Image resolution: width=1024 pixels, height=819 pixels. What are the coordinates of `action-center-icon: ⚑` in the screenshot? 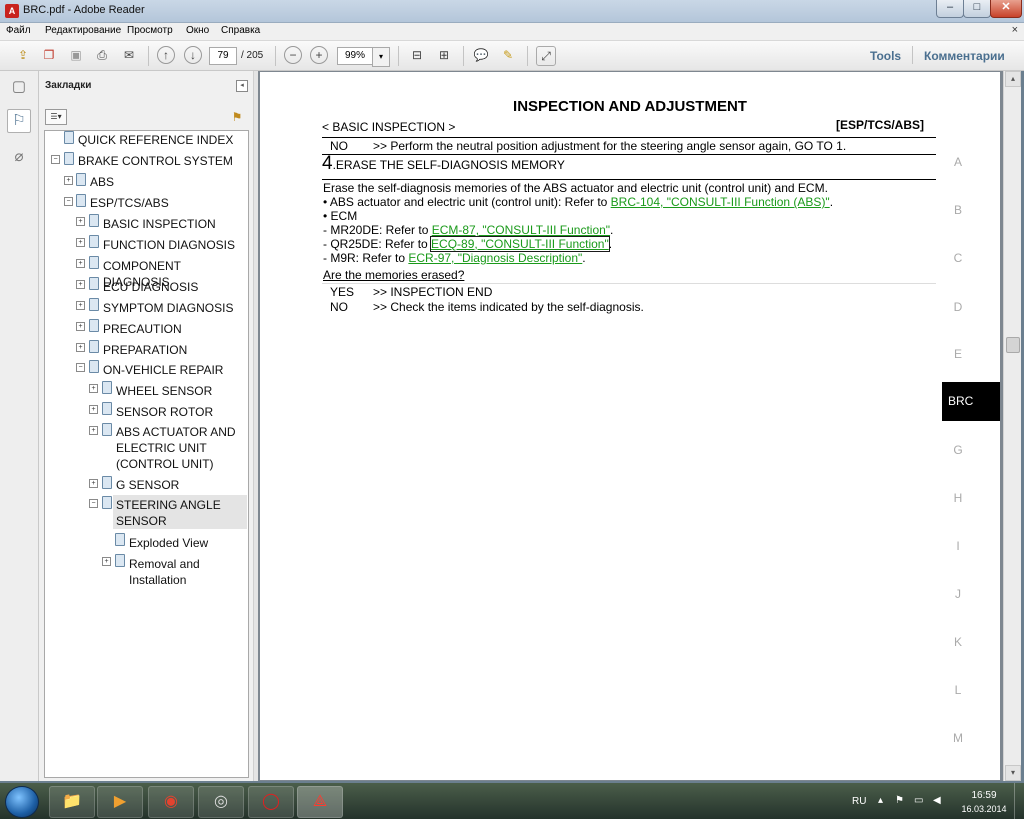 It's located at (899, 800).